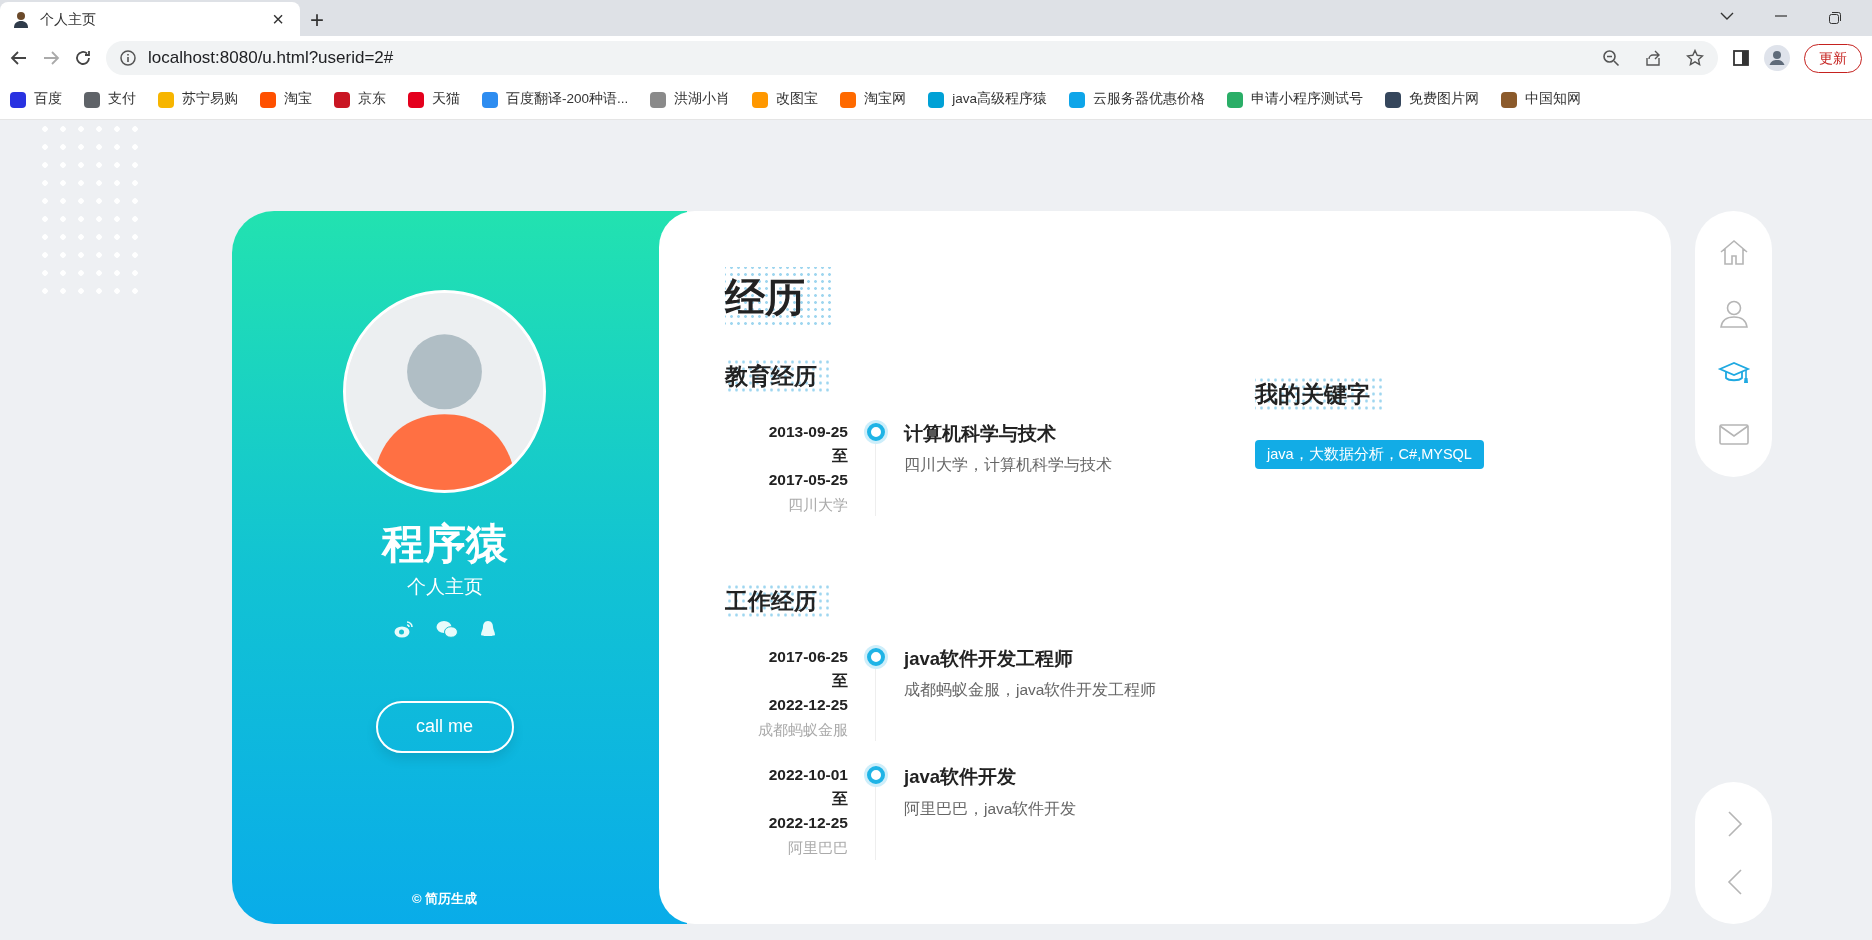  What do you see at coordinates (807, 431) in the screenshot?
I see `date-text: 2013-09-25` at bounding box center [807, 431].